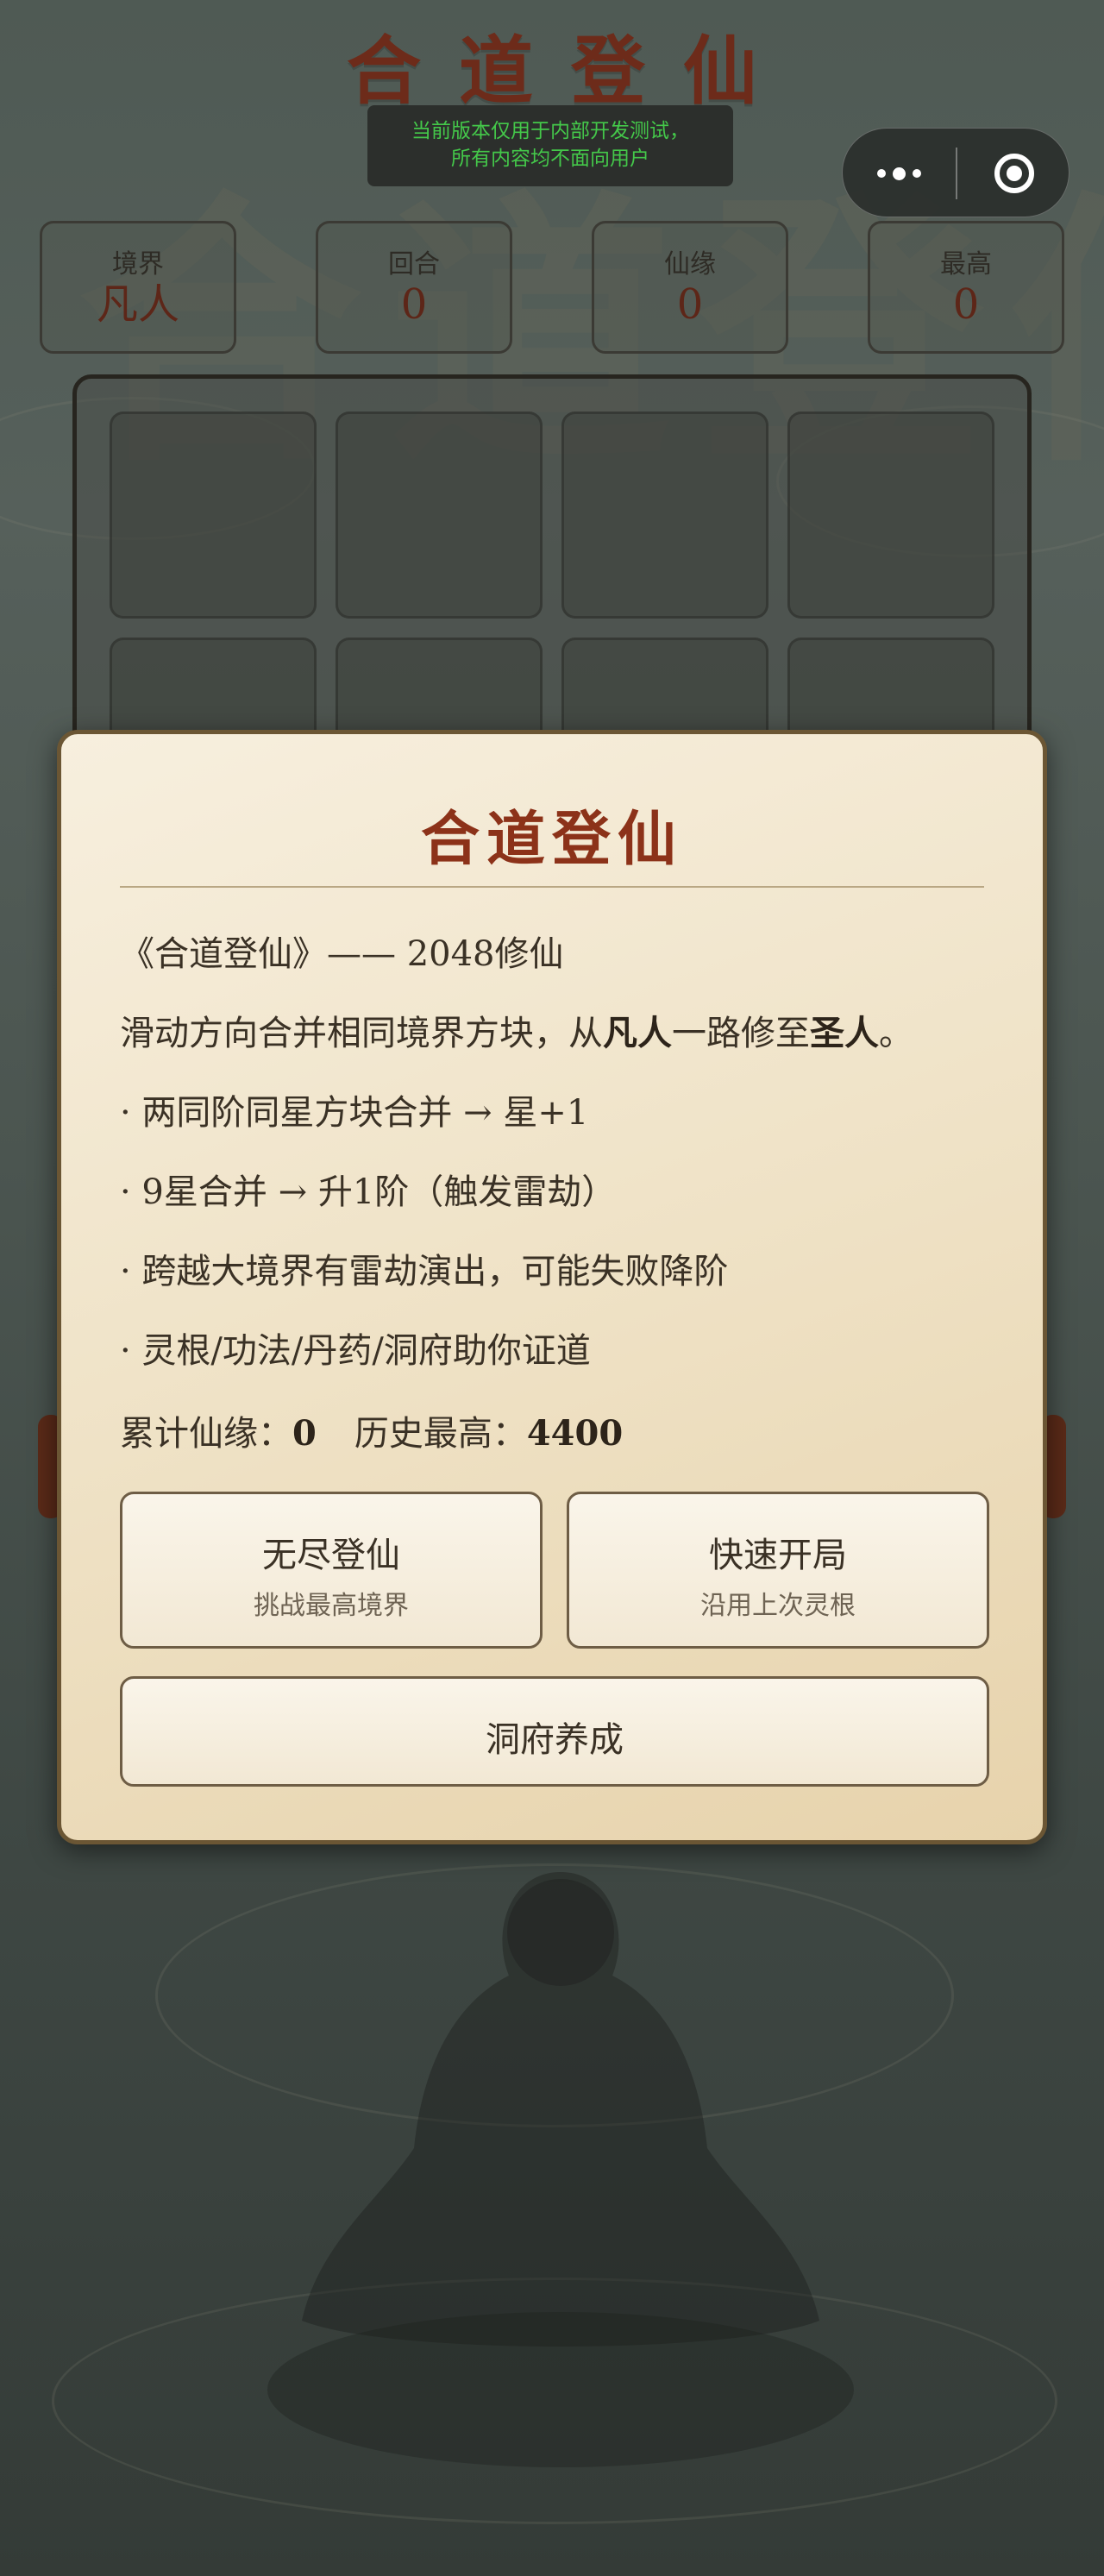  Describe the element at coordinates (424, 1271) in the screenshot. I see `rule-item: · 跨越大境界有雷劫演出，可能失败降阶` at that location.